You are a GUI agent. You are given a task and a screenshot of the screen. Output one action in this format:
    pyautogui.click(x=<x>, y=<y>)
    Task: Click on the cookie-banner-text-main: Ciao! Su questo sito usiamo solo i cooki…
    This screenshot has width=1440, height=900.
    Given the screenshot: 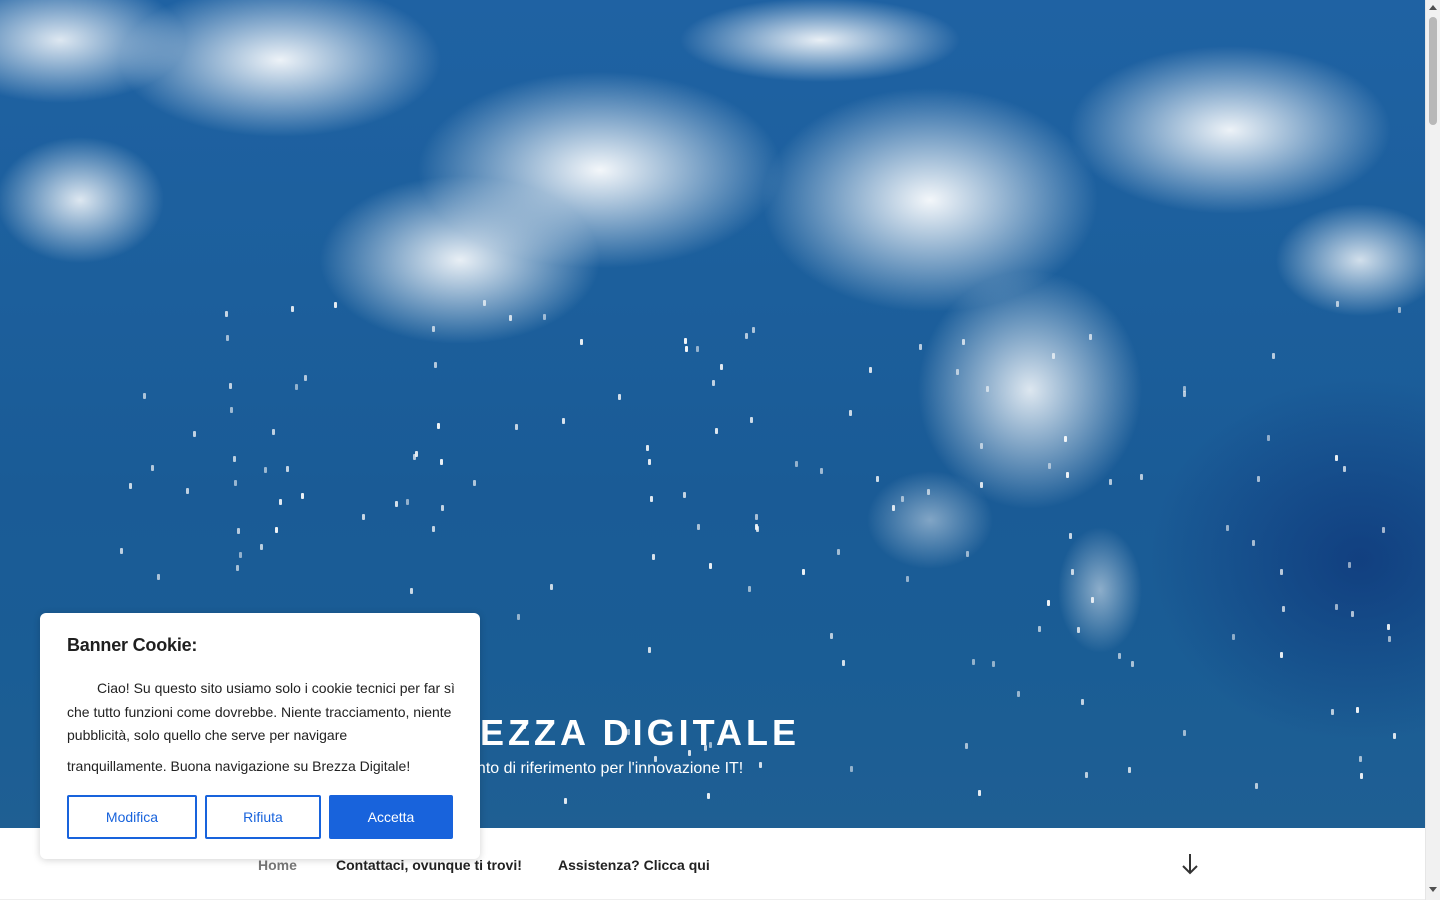 What is the action you would take?
    pyautogui.click(x=261, y=711)
    